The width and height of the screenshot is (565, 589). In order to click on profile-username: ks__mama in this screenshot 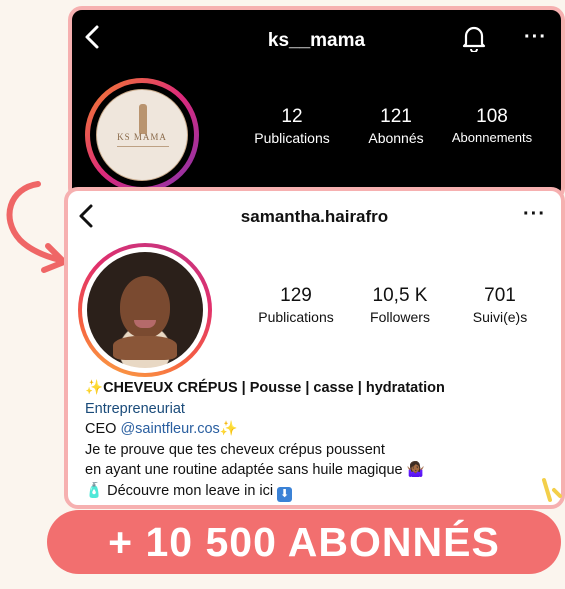, I will do `click(316, 40)`.